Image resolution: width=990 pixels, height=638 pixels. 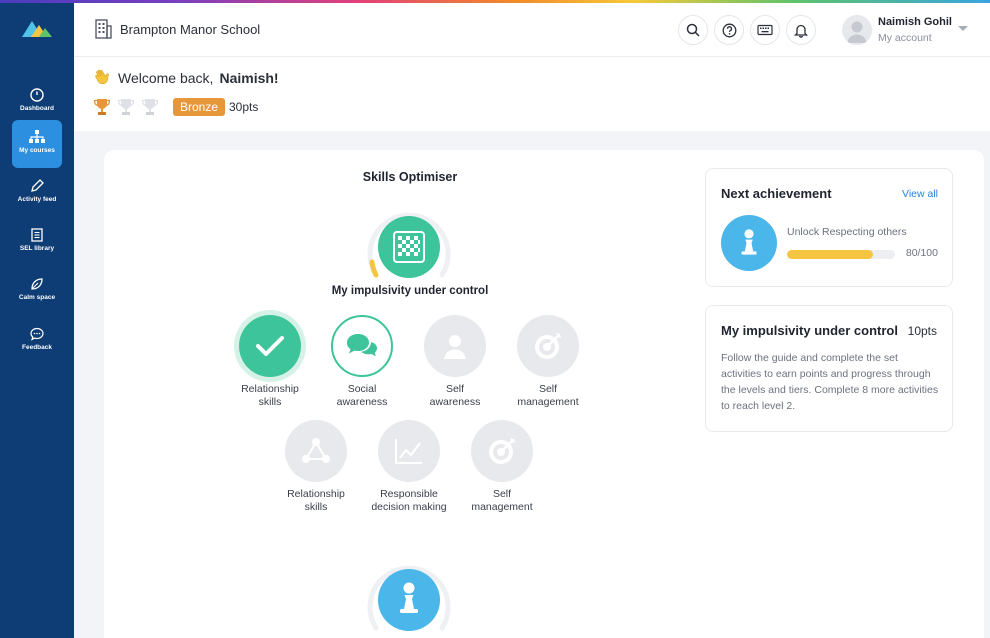 I want to click on network-icon, so click(x=316, y=450).